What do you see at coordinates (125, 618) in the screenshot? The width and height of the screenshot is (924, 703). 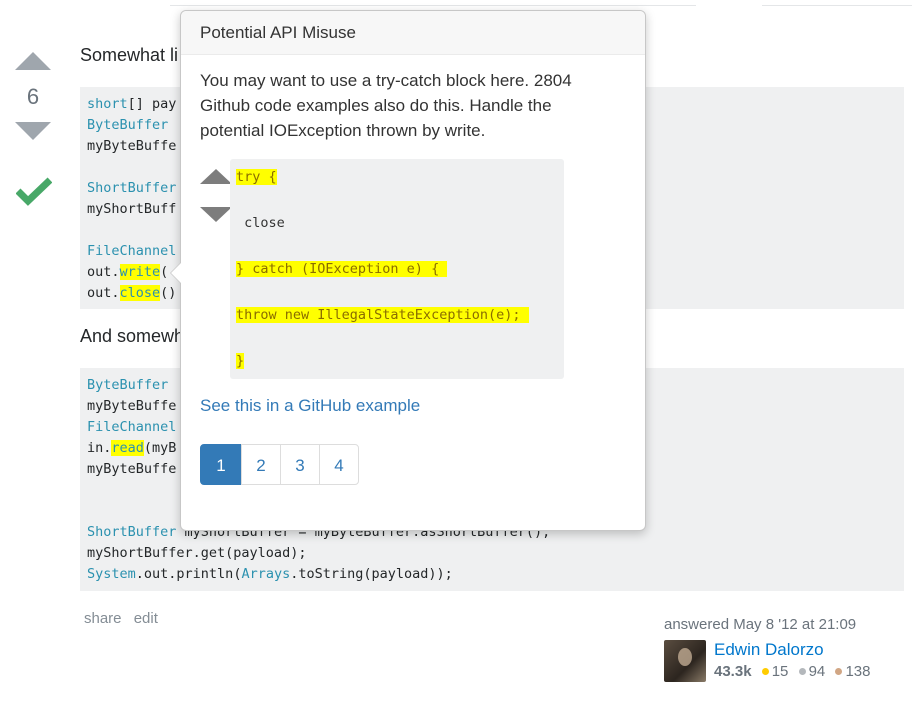 I see `post-menu: share edit` at bounding box center [125, 618].